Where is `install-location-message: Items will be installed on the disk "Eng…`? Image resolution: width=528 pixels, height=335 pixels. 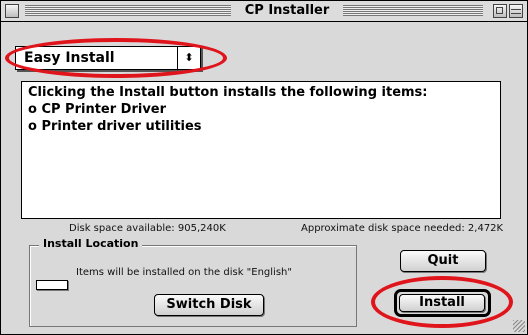
install-location-message: Items will be installed on the disk "Eng… is located at coordinates (184, 272).